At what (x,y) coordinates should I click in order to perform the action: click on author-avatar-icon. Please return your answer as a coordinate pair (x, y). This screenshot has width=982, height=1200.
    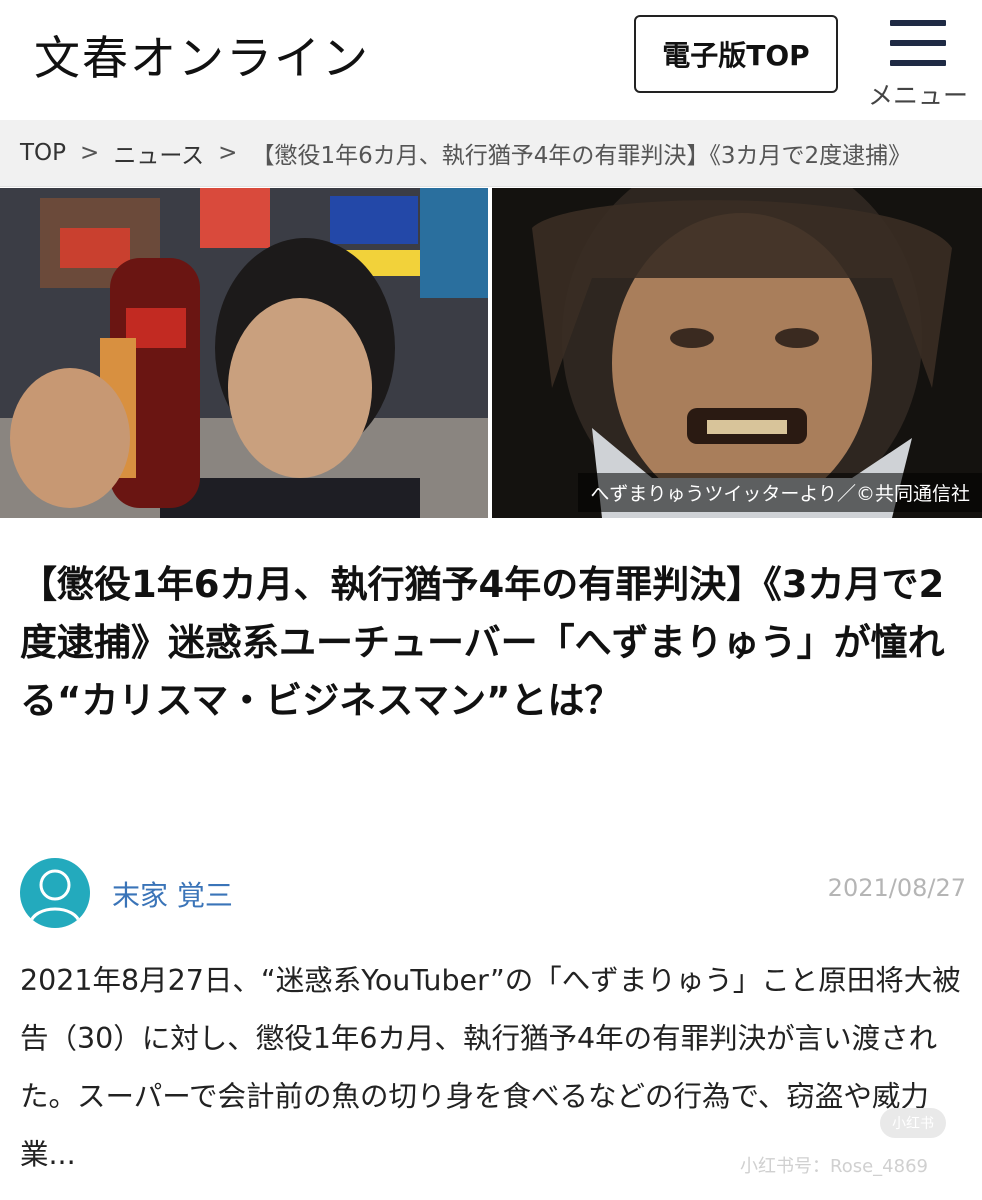
    Looking at the image, I should click on (55, 893).